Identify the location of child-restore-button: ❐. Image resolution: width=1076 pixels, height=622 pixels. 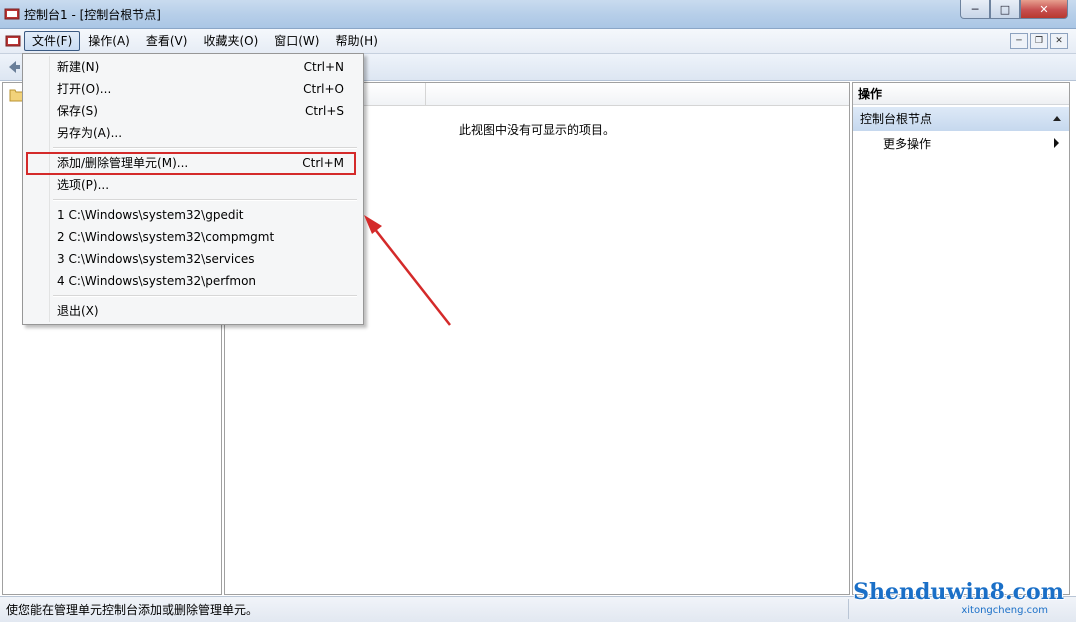
(1039, 41).